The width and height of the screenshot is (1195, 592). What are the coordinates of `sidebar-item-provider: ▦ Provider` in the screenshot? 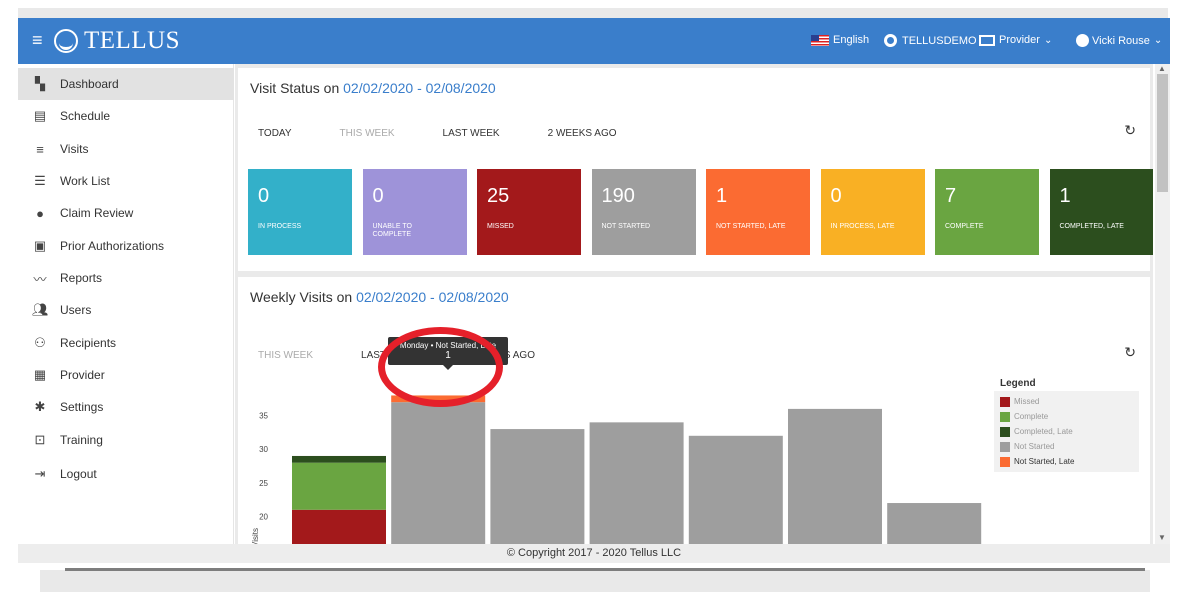 It's located at (126, 375).